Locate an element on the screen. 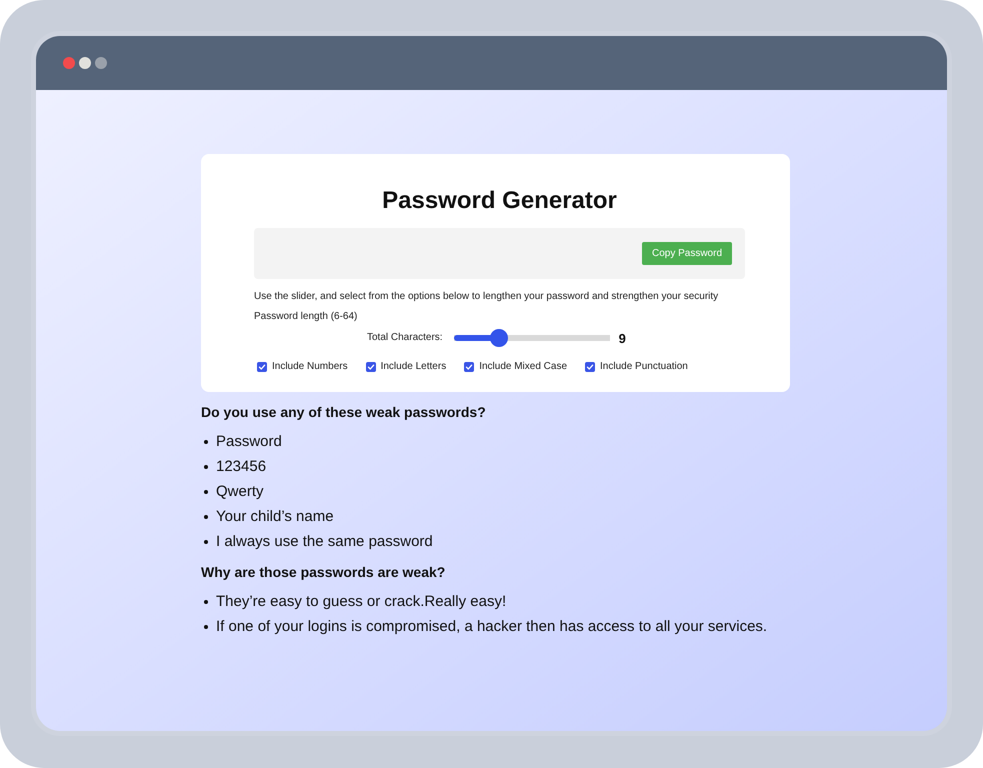 Image resolution: width=983 pixels, height=768 pixels. list-item-text: They’re easy to guess or crack.Really easy! is located at coordinates (361, 601).